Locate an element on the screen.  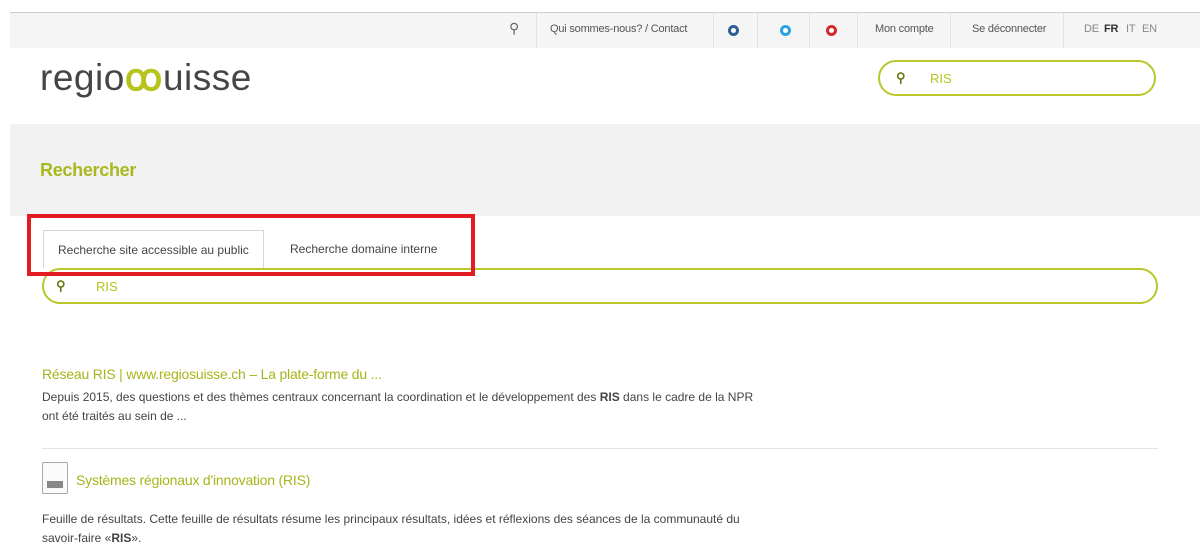
logout-link: Se déconnecter is located at coordinates (1009, 29).